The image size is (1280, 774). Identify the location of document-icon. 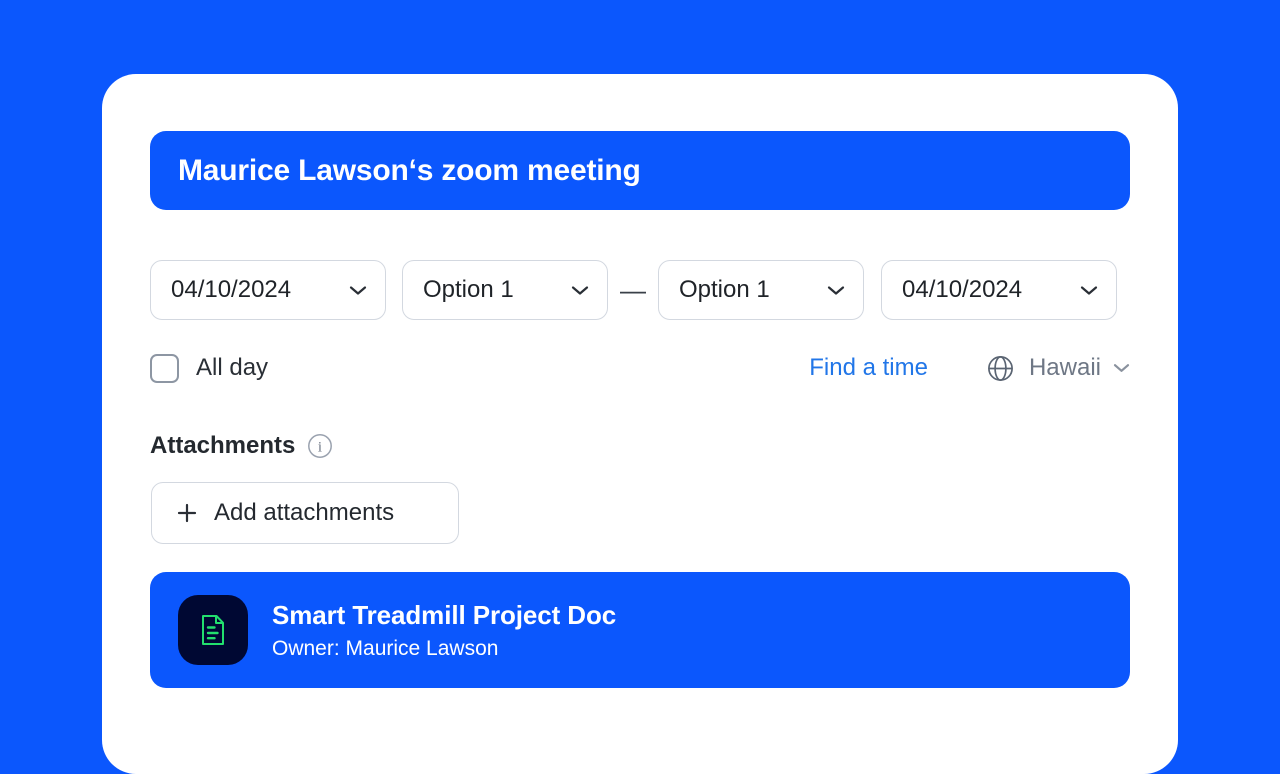
(213, 630).